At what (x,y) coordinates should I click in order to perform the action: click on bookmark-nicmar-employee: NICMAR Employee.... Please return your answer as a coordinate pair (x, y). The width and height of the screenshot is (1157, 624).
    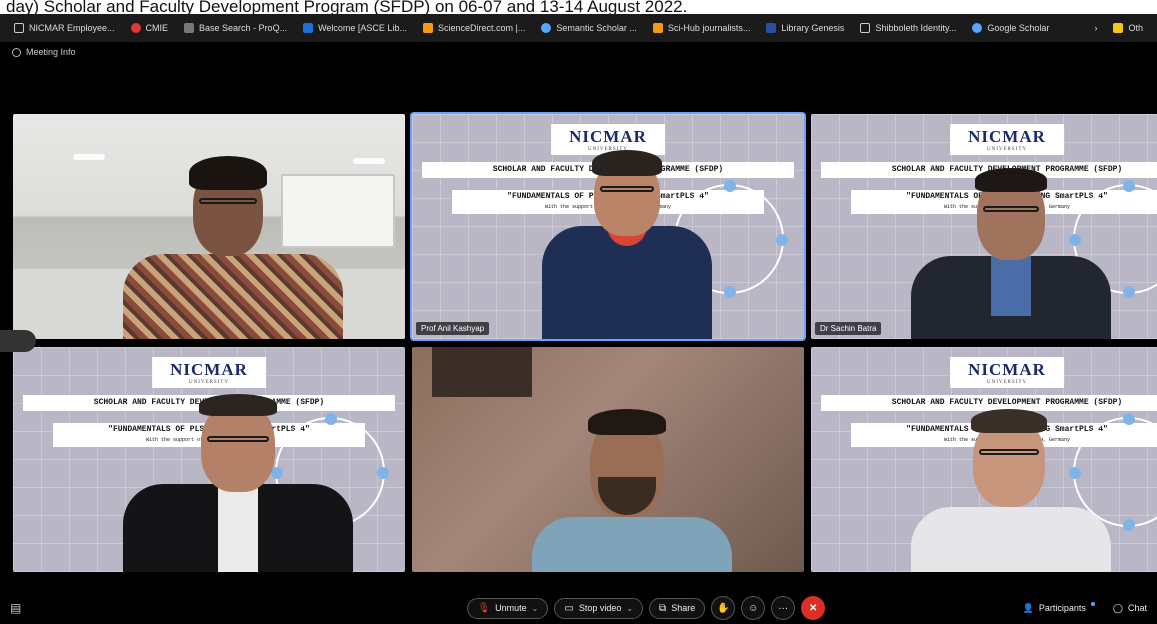
    Looking at the image, I should click on (64, 28).